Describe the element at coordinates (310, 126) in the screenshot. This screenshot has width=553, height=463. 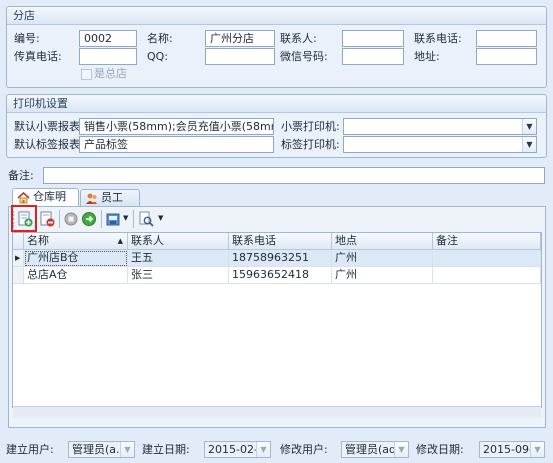
I see `receipt-printer-label: 小票打印机:` at that location.